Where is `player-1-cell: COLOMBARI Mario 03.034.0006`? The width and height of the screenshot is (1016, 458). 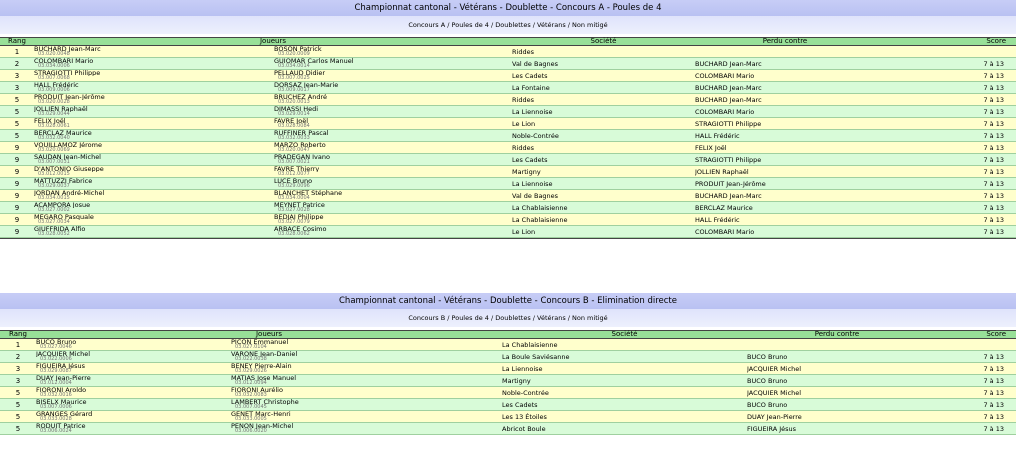
player-1-cell: COLOMBARI Mario 03.034.0006 is located at coordinates (154, 63).